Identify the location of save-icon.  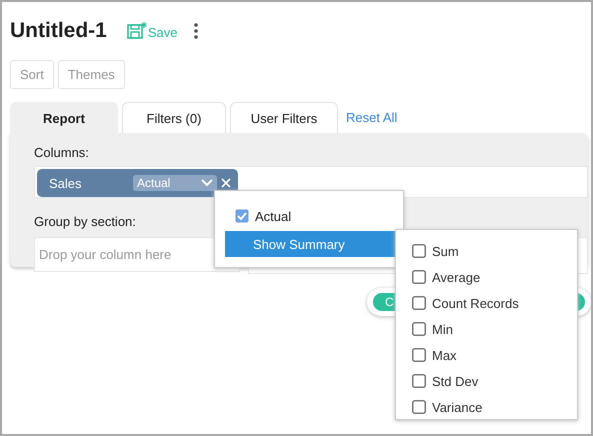
(136, 31).